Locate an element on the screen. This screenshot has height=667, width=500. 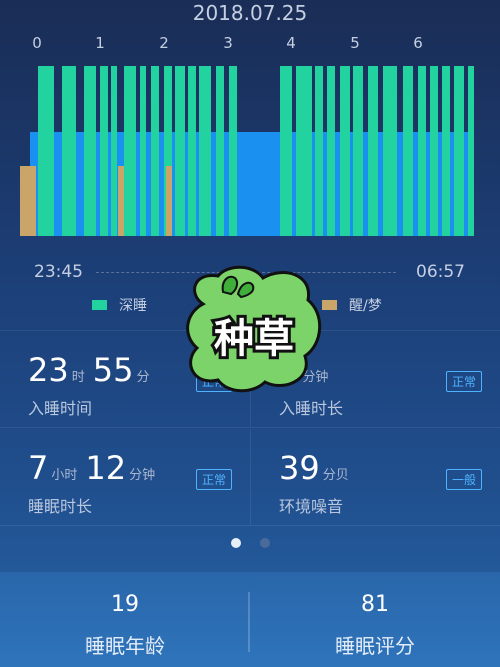
stat-label: 环境噪音 is located at coordinates (311, 506).